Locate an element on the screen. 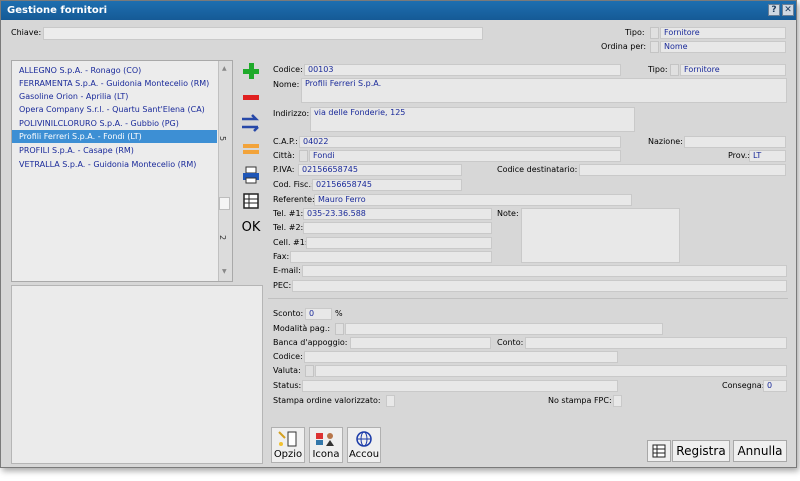  icon-button: Icona is located at coordinates (326, 445).